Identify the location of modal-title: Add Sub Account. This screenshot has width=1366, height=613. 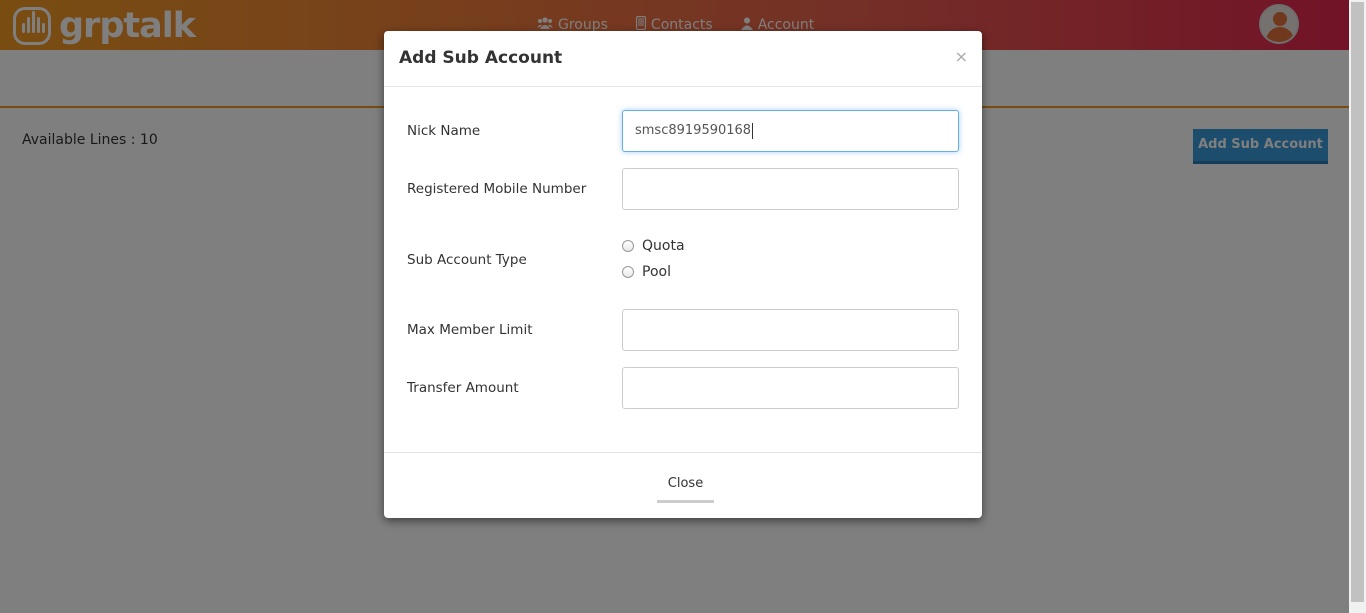
(481, 58).